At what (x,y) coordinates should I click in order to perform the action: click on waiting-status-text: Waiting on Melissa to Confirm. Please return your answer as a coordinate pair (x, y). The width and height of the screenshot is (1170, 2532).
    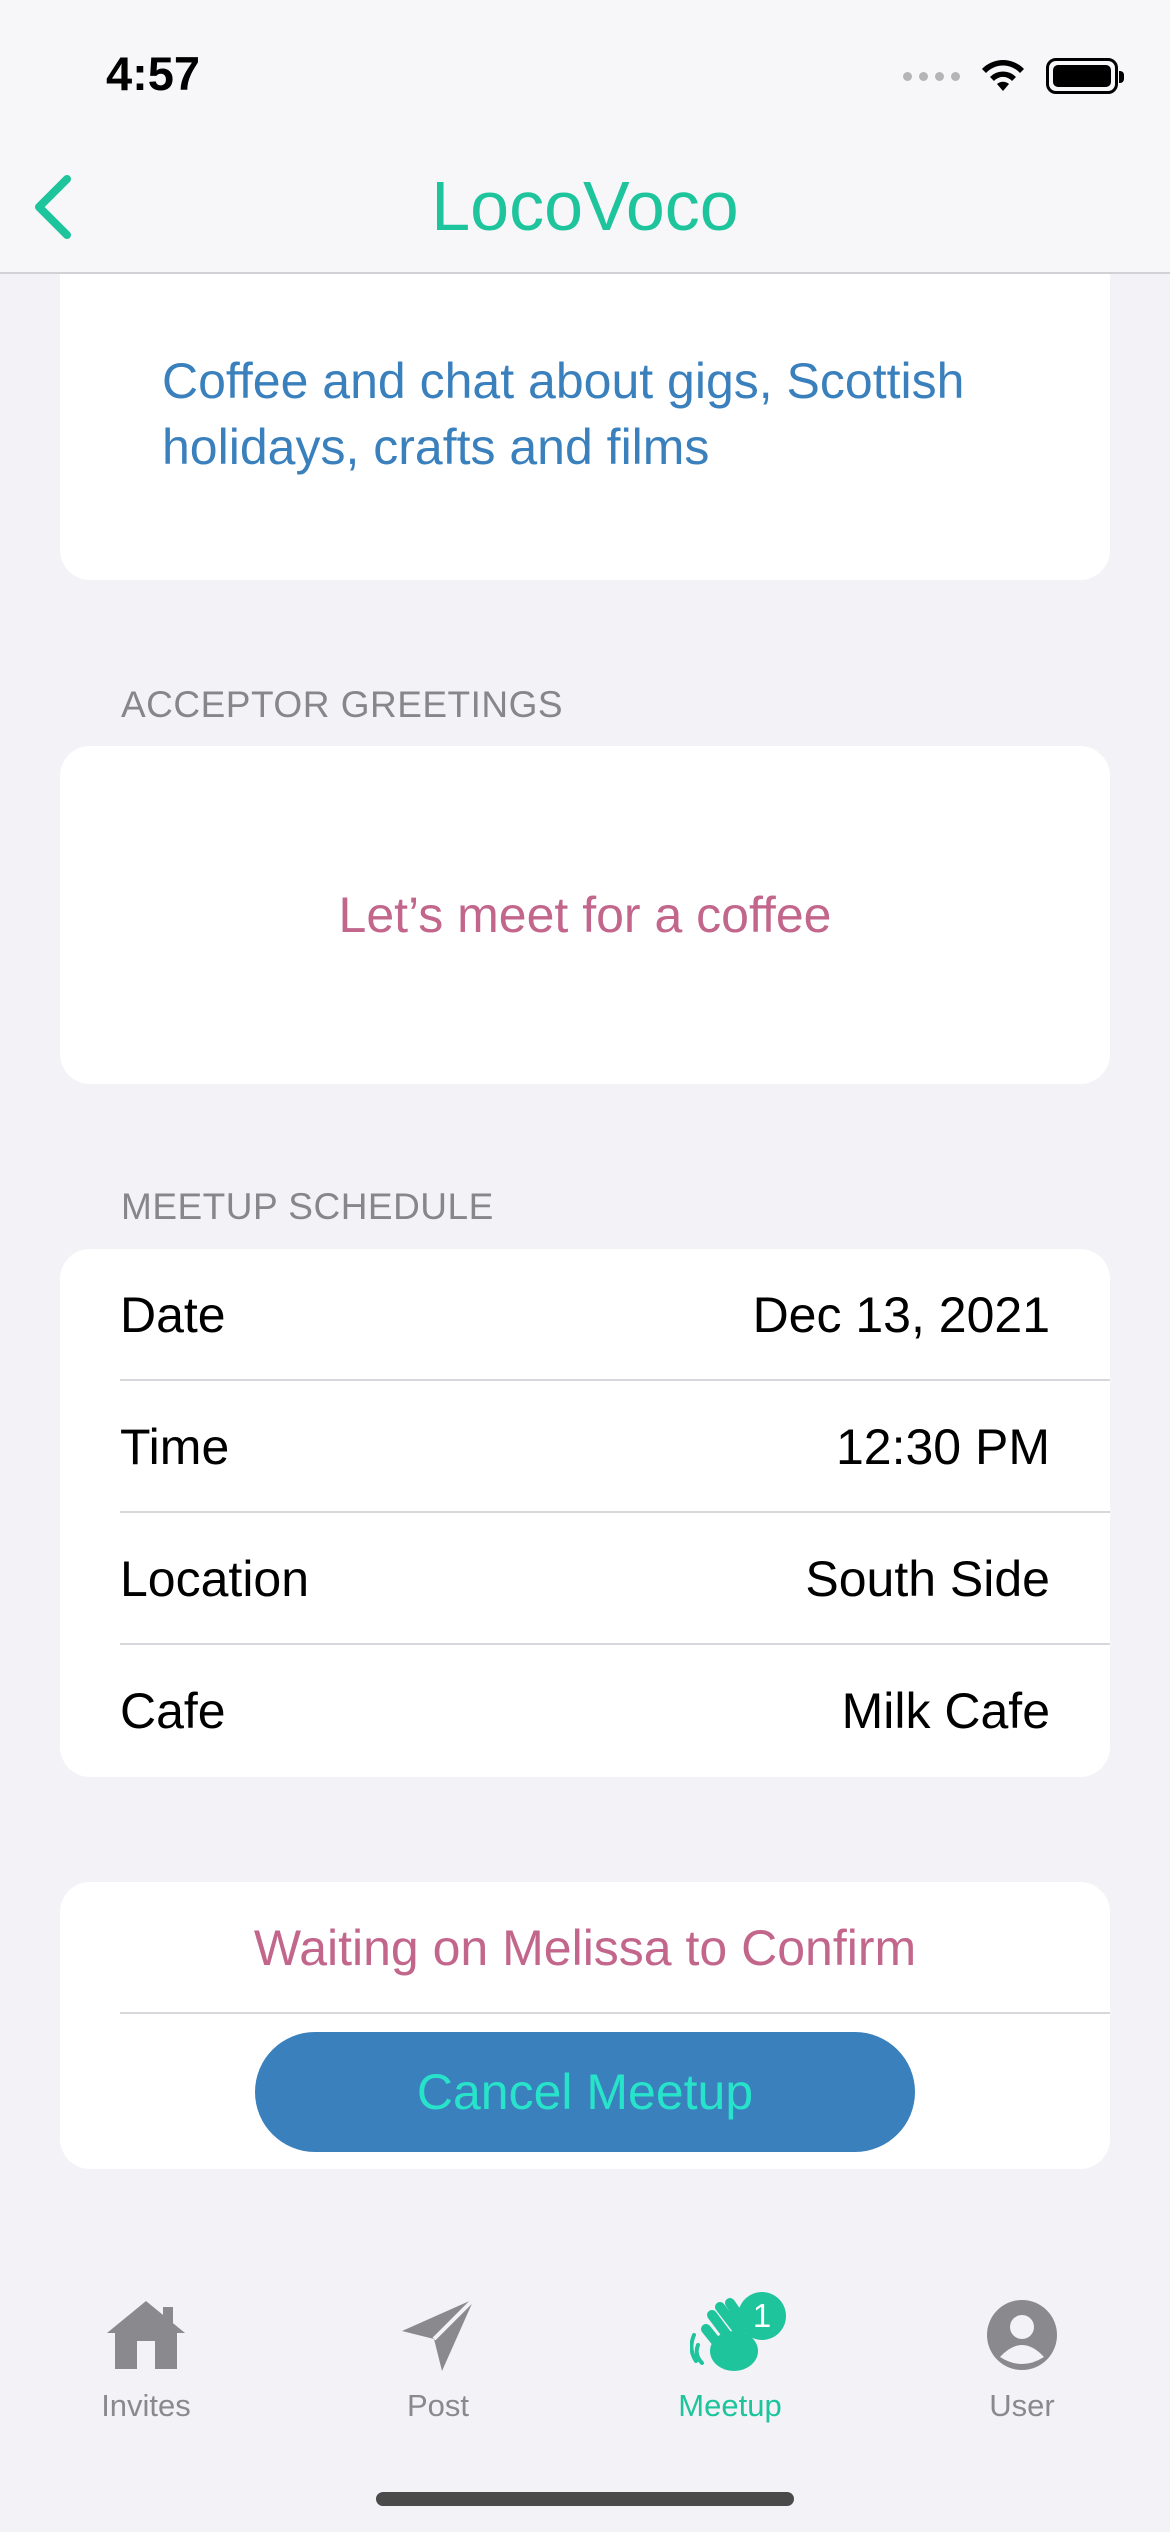
    Looking at the image, I should click on (585, 1948).